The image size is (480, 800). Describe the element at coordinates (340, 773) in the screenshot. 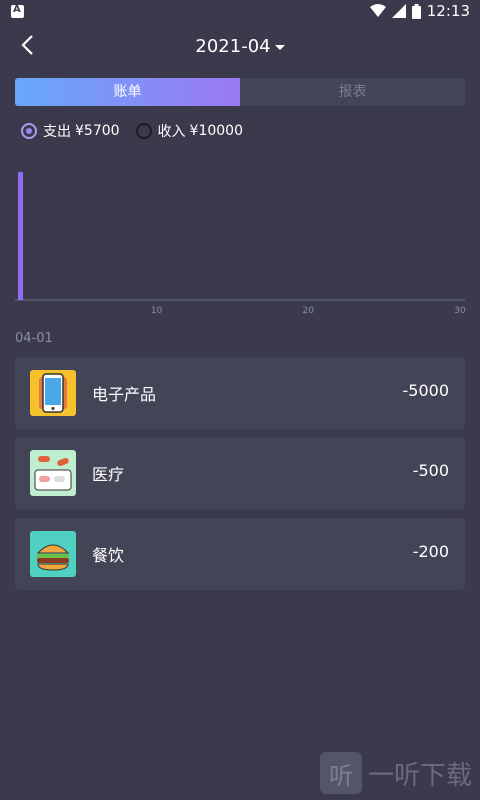

I see `watermark-logo: 听` at that location.